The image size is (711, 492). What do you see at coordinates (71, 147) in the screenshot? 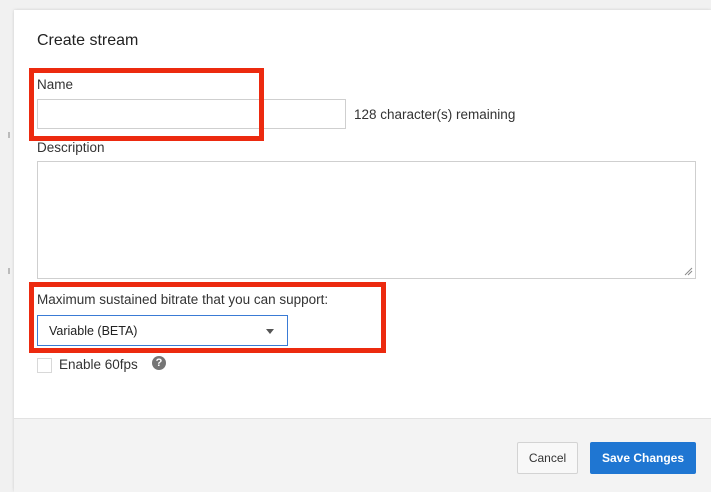
I see `description-label: Description` at bounding box center [71, 147].